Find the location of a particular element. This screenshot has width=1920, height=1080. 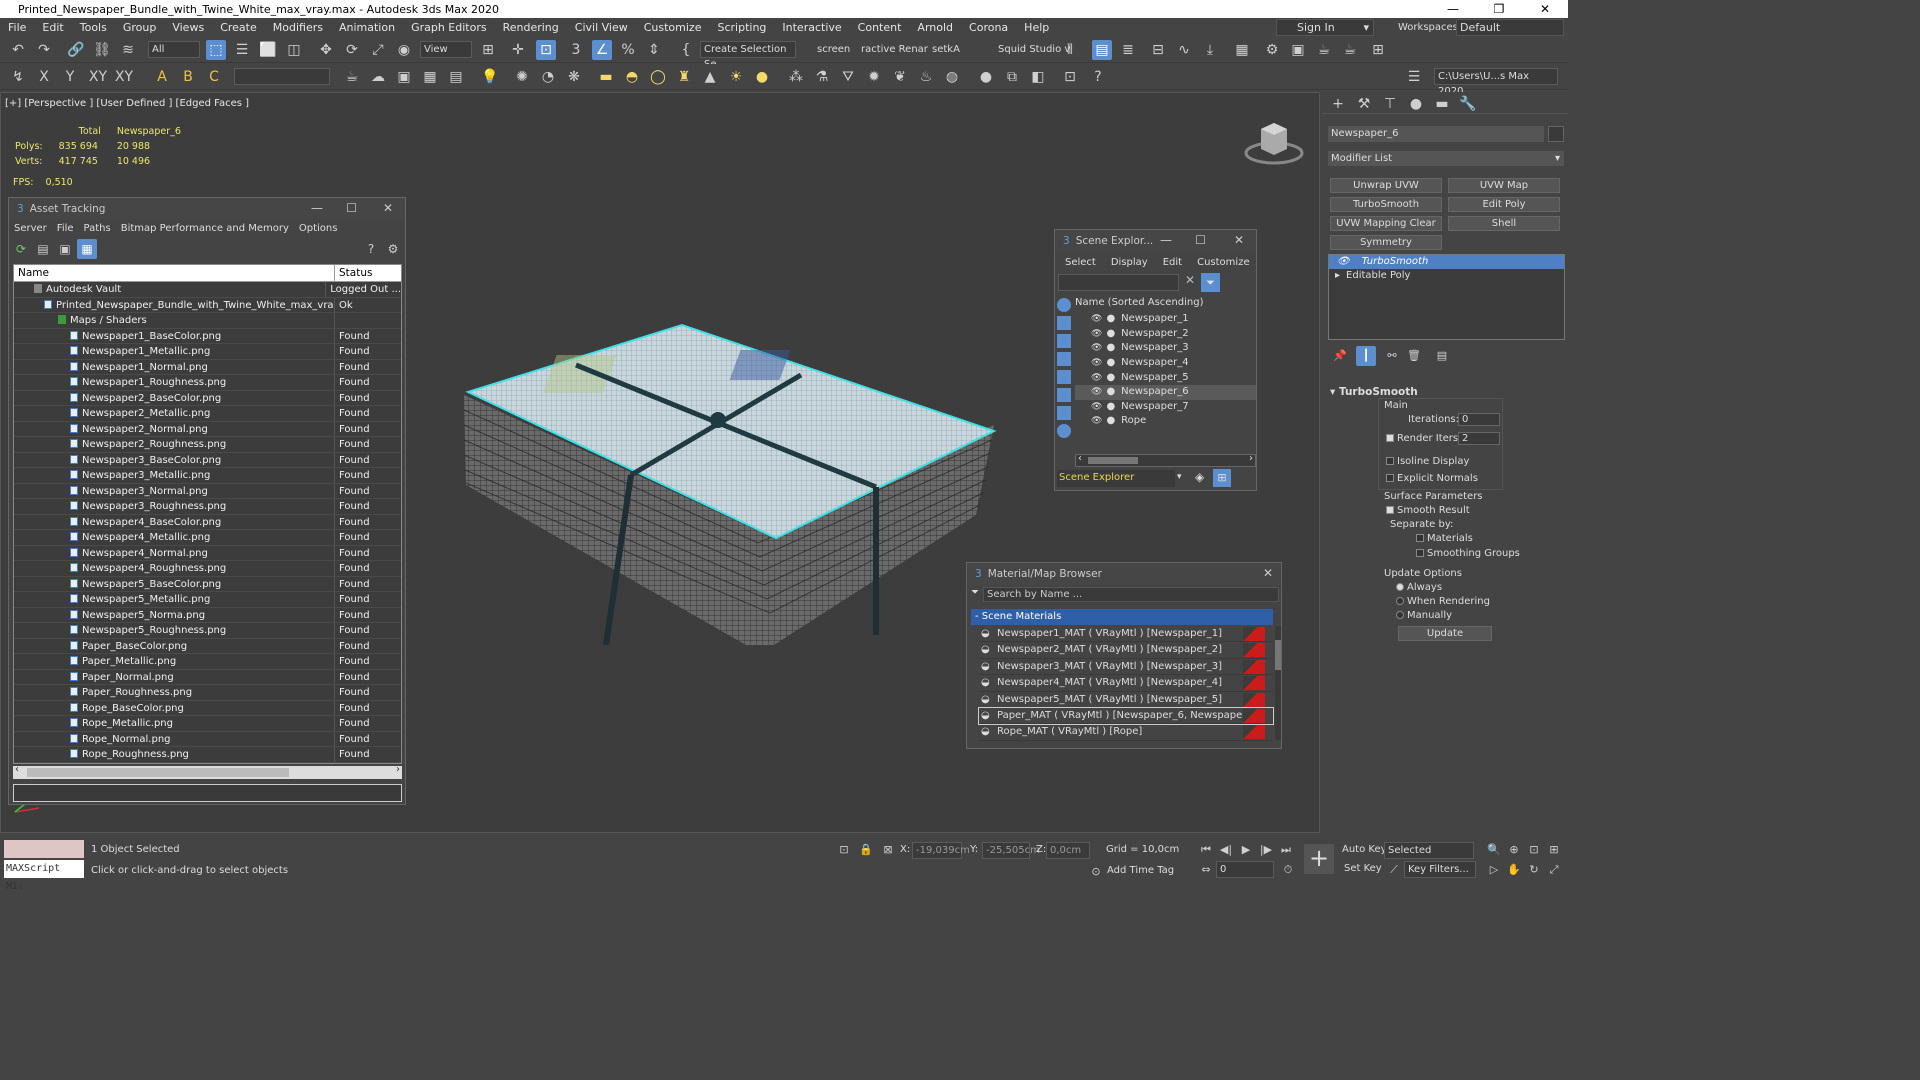

maximize-viewport-icon: ⤢ is located at coordinates (1554, 870).